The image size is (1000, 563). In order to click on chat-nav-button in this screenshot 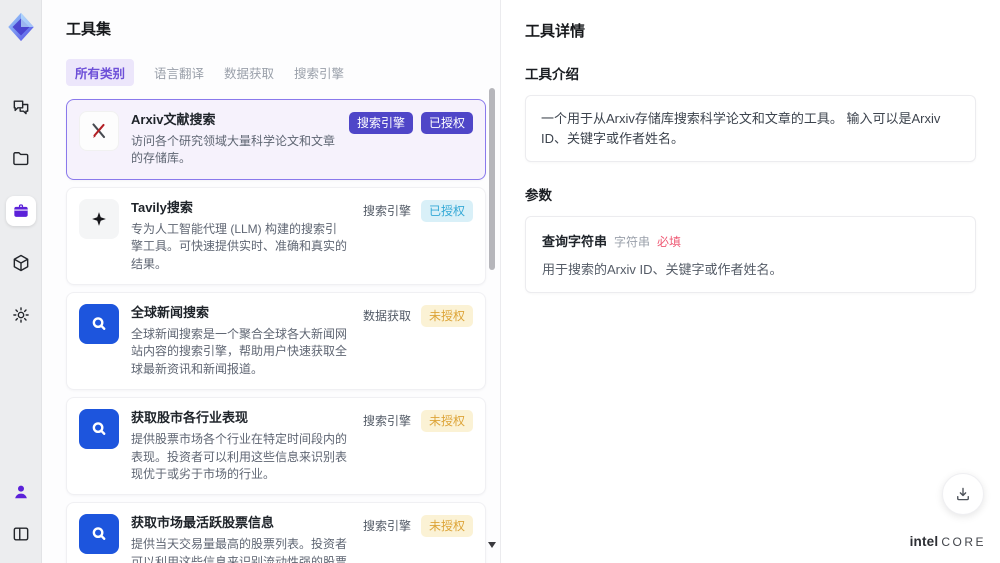, I will do `click(21, 107)`.